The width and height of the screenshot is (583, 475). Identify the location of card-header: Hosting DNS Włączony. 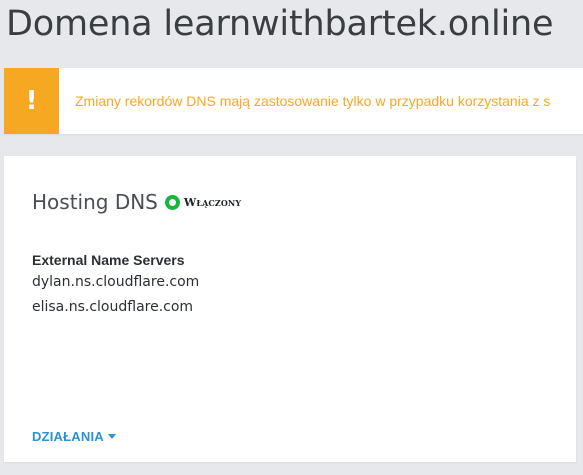
(136, 202).